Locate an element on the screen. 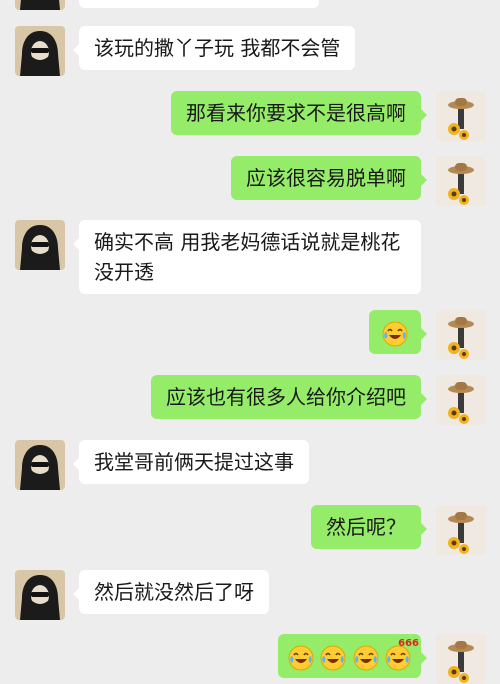 The width and height of the screenshot is (500, 684). message-bubble: 然后呢？ is located at coordinates (369, 527).